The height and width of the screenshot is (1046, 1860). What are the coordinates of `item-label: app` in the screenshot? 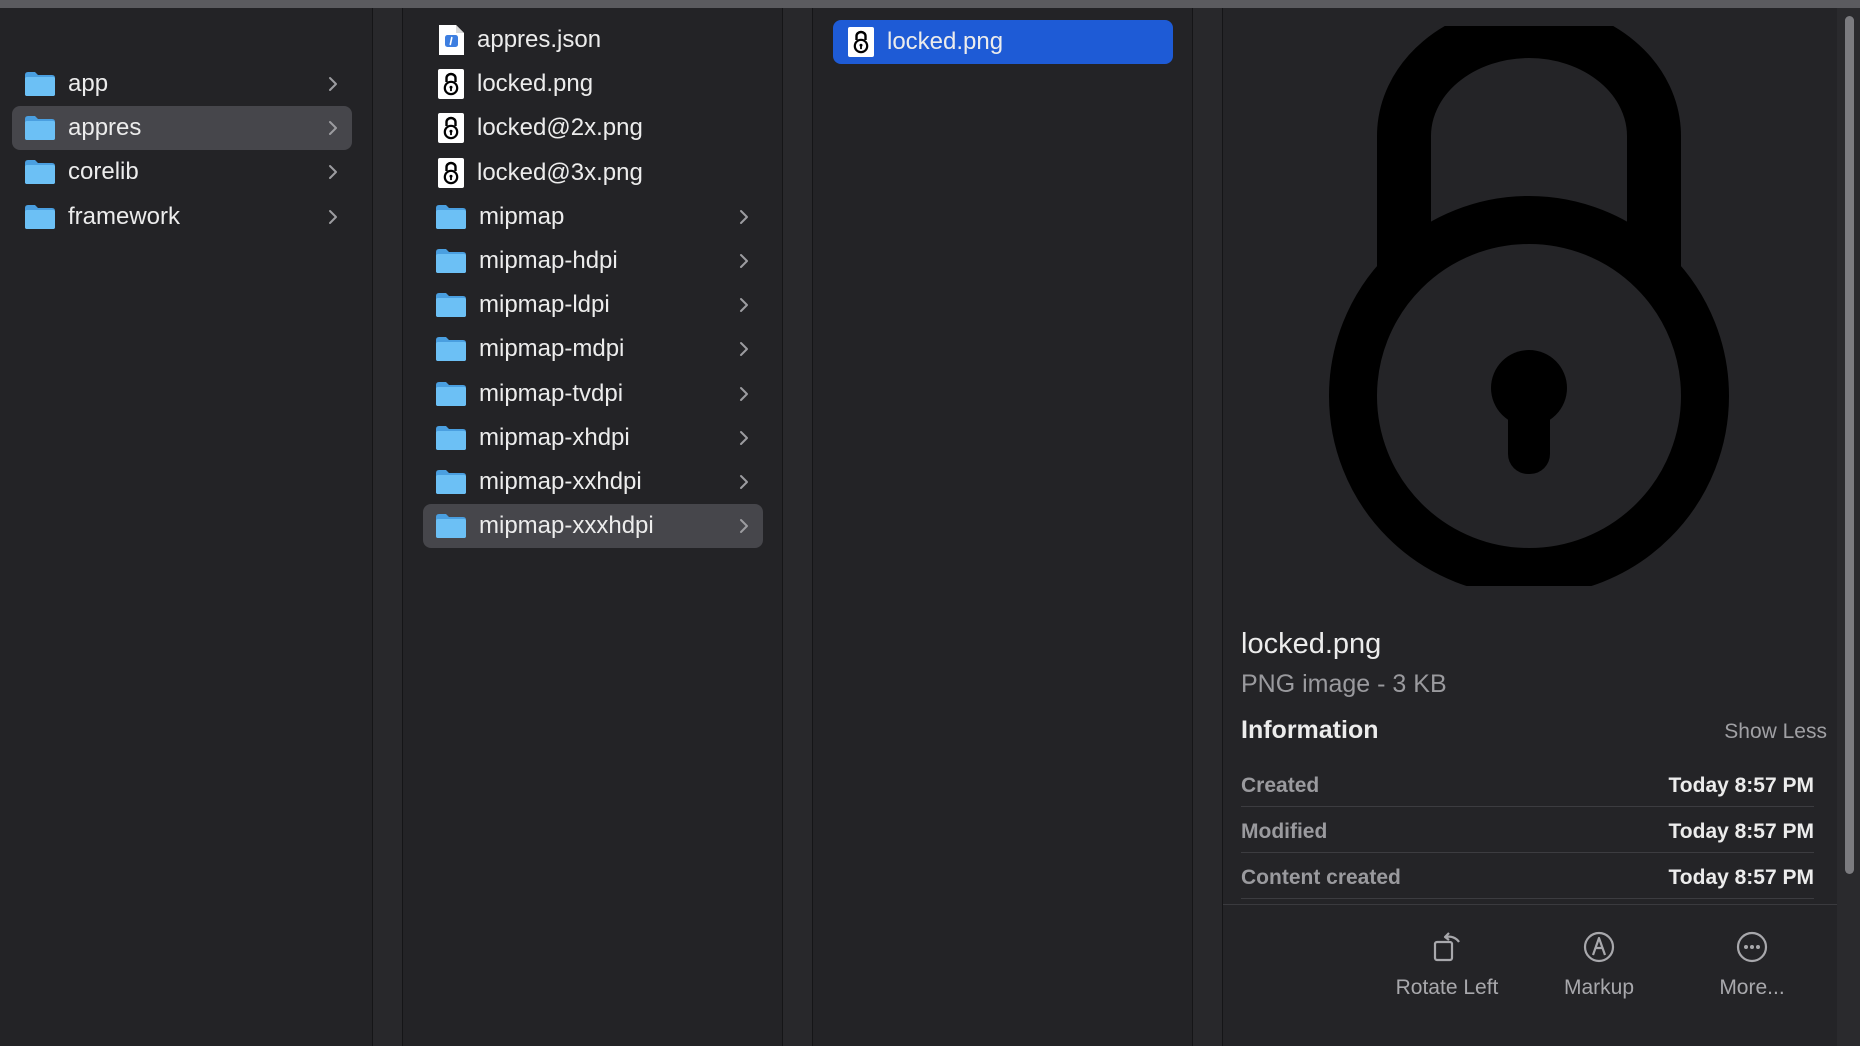 It's located at (88, 83).